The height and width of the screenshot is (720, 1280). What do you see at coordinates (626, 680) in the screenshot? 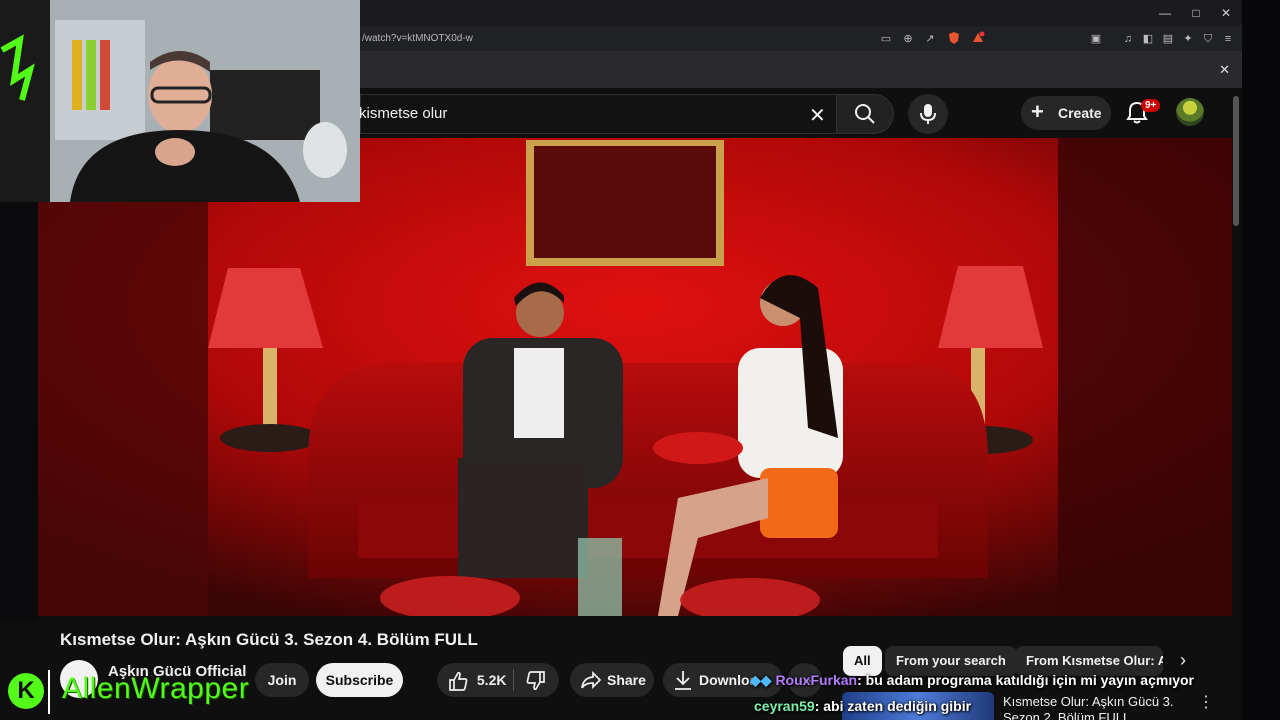
I see `share-label: Share` at bounding box center [626, 680].